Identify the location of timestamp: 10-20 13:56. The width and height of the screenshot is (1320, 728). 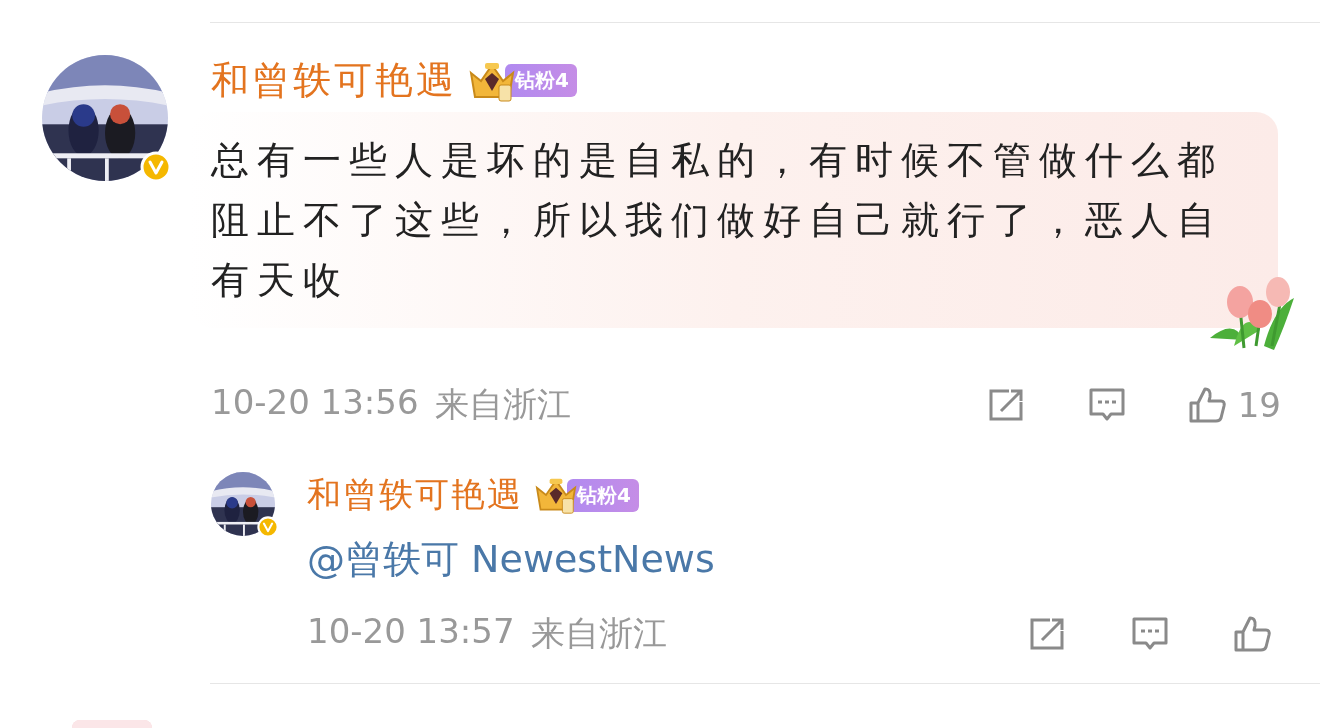
(315, 403).